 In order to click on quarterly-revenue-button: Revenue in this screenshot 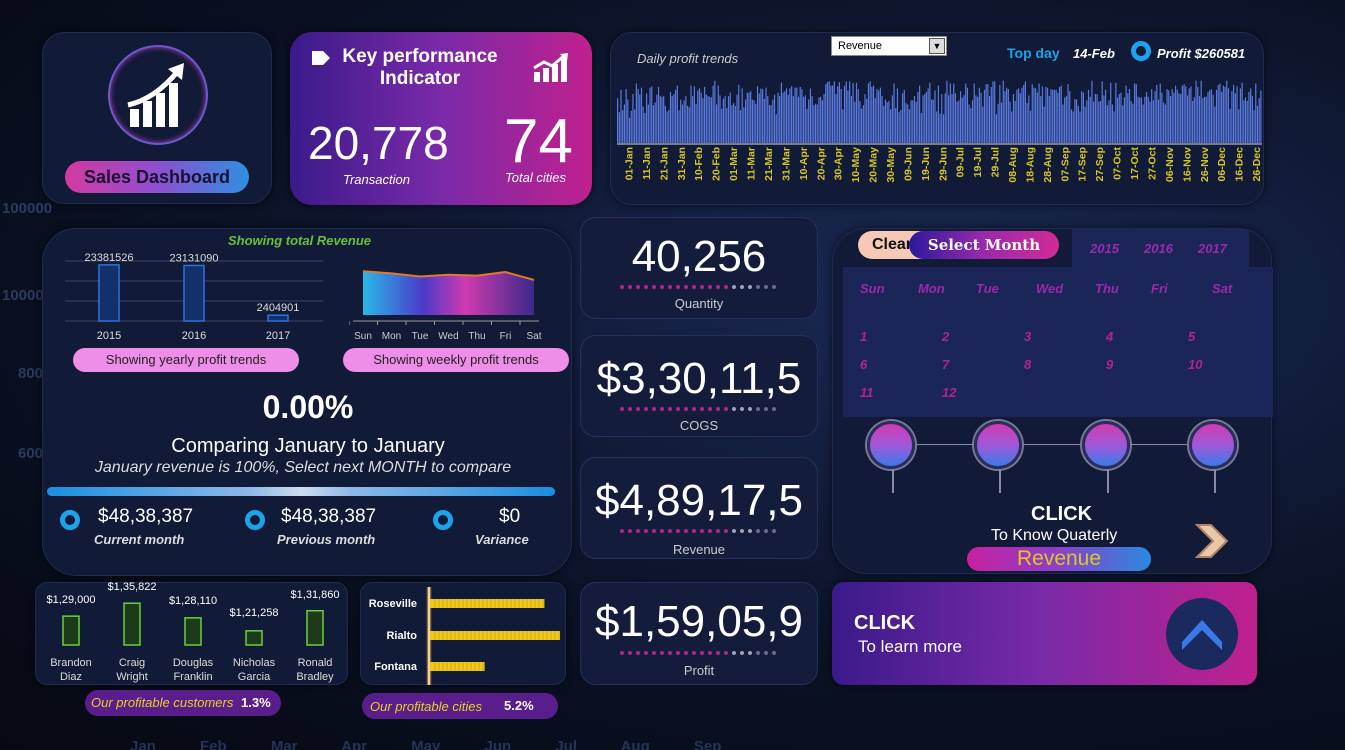, I will do `click(1059, 559)`.